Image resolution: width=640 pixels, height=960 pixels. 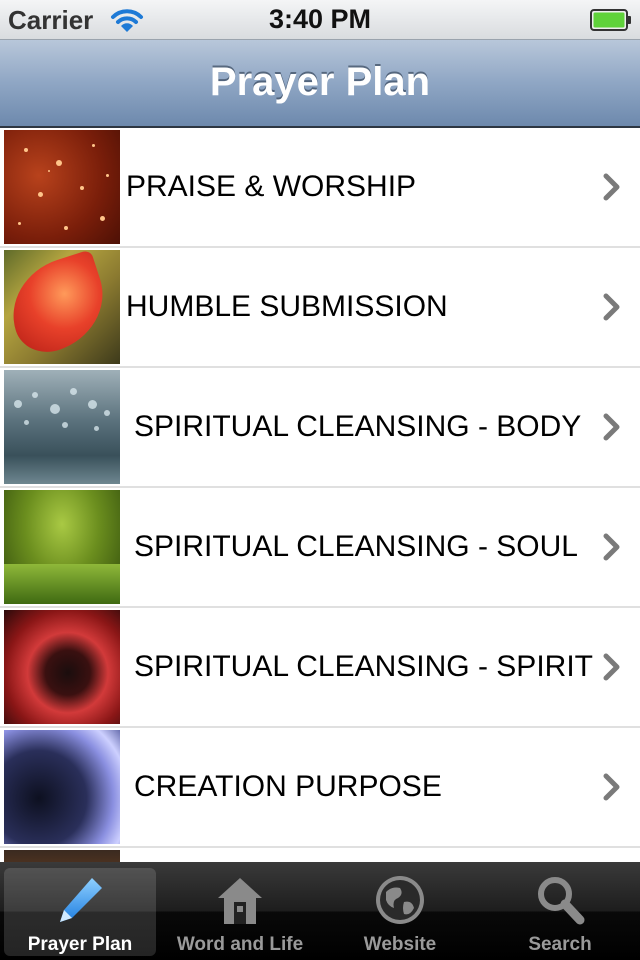 I want to click on list-item-spiritual-cleansing-soul: SPIRITUAL CLEANSING - SOUL, so click(x=320, y=548).